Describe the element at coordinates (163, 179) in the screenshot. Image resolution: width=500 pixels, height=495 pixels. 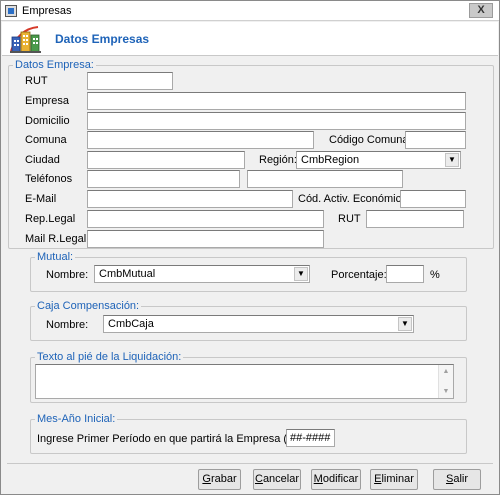
I see `telefono1-input` at that location.